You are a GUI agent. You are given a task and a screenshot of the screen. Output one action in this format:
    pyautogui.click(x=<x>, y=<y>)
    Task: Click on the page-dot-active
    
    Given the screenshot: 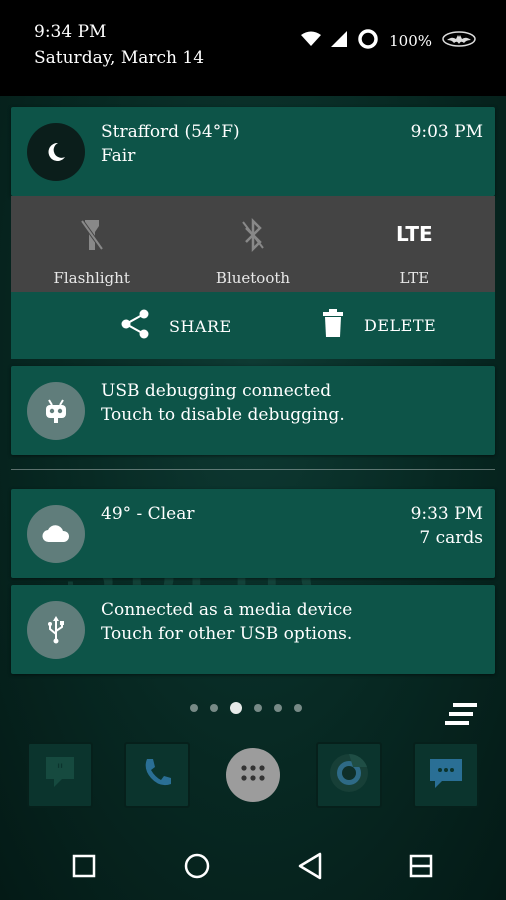 What is the action you would take?
    pyautogui.click(x=236, y=708)
    